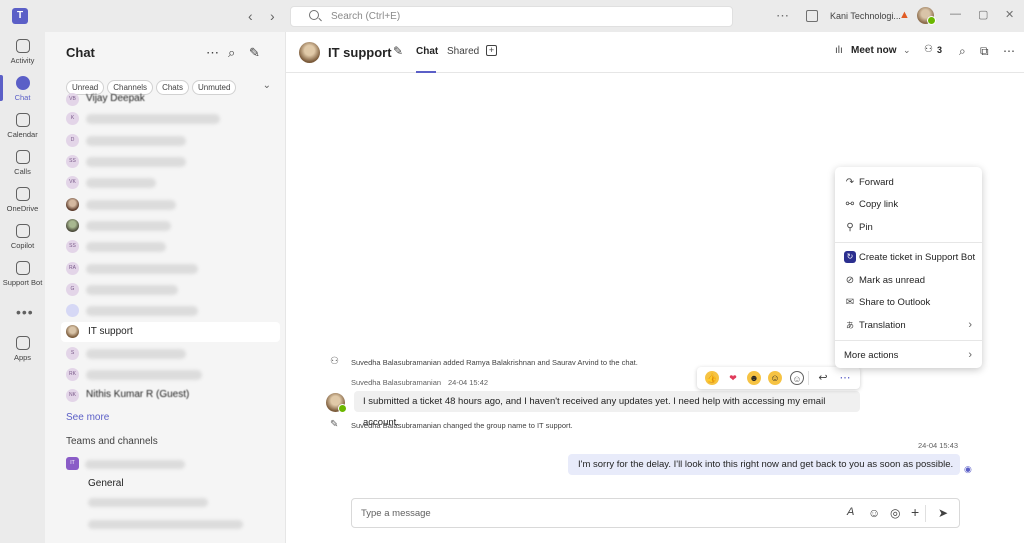 The image size is (1024, 543). I want to click on rail-item-copilot: Copilot, so click(22, 237).